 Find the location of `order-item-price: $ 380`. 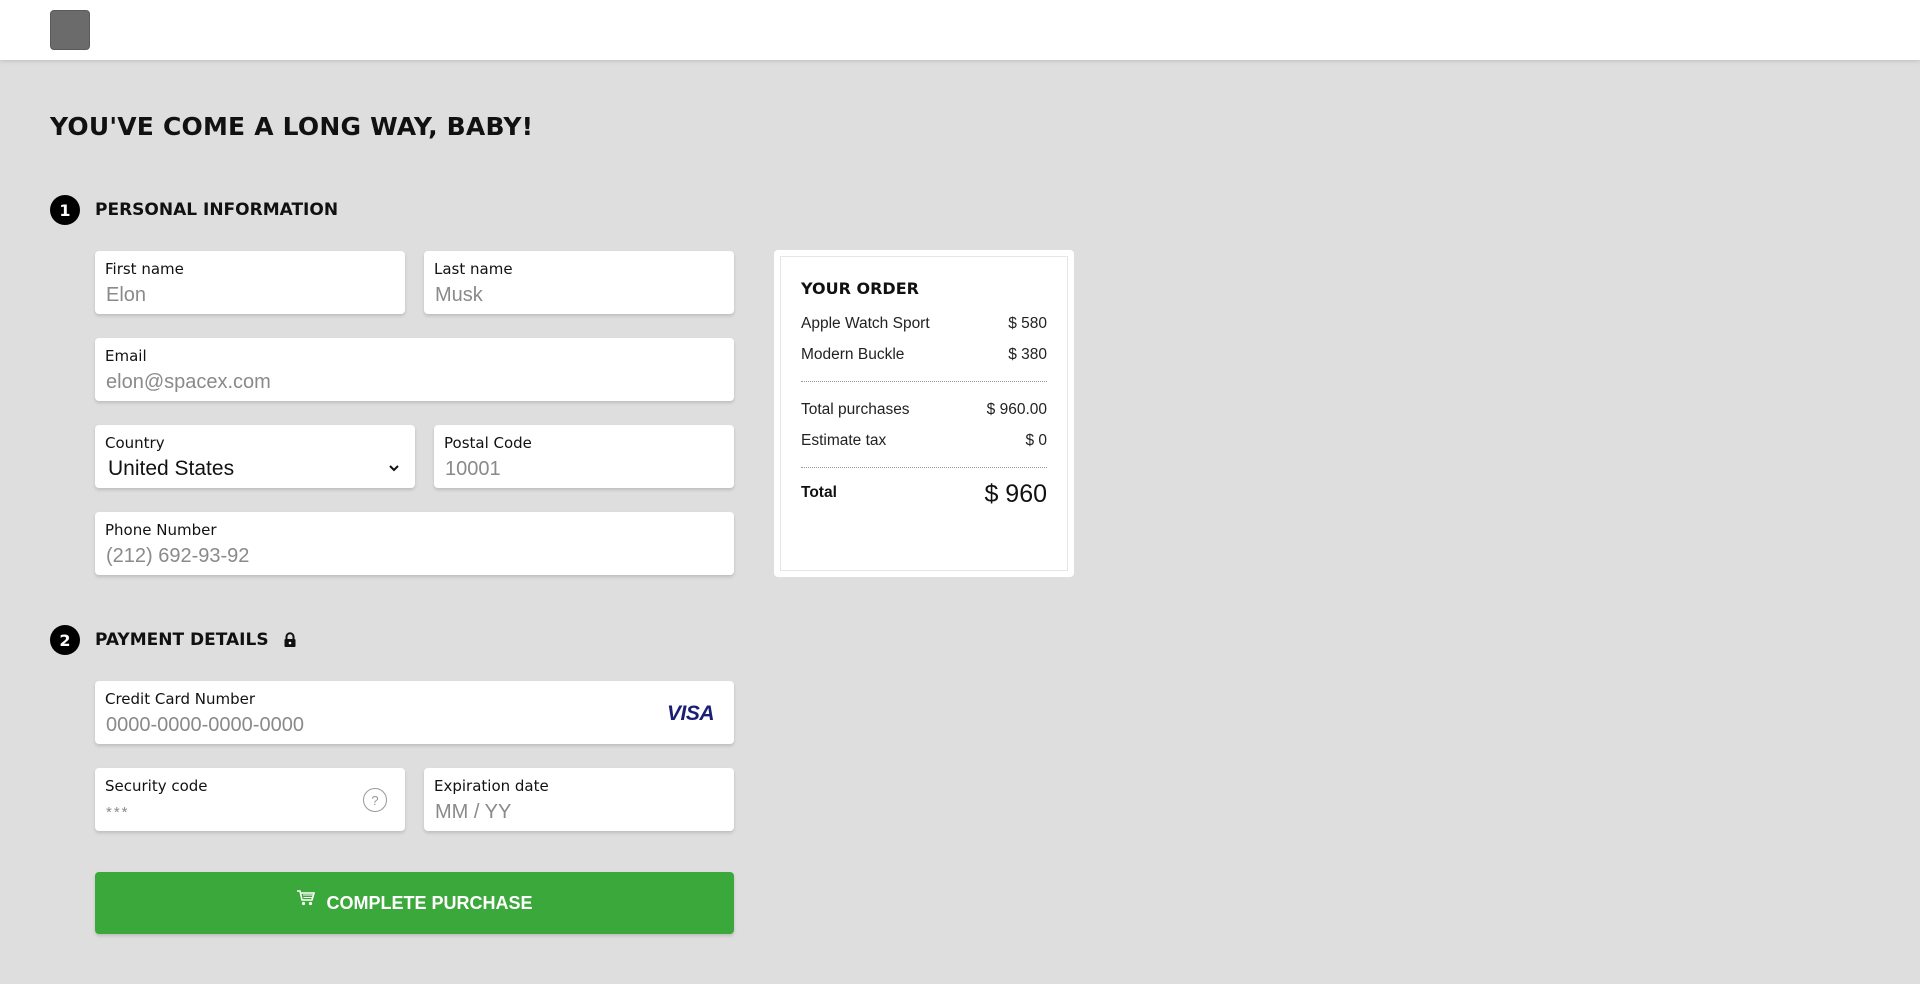

order-item-price: $ 380 is located at coordinates (1027, 354).